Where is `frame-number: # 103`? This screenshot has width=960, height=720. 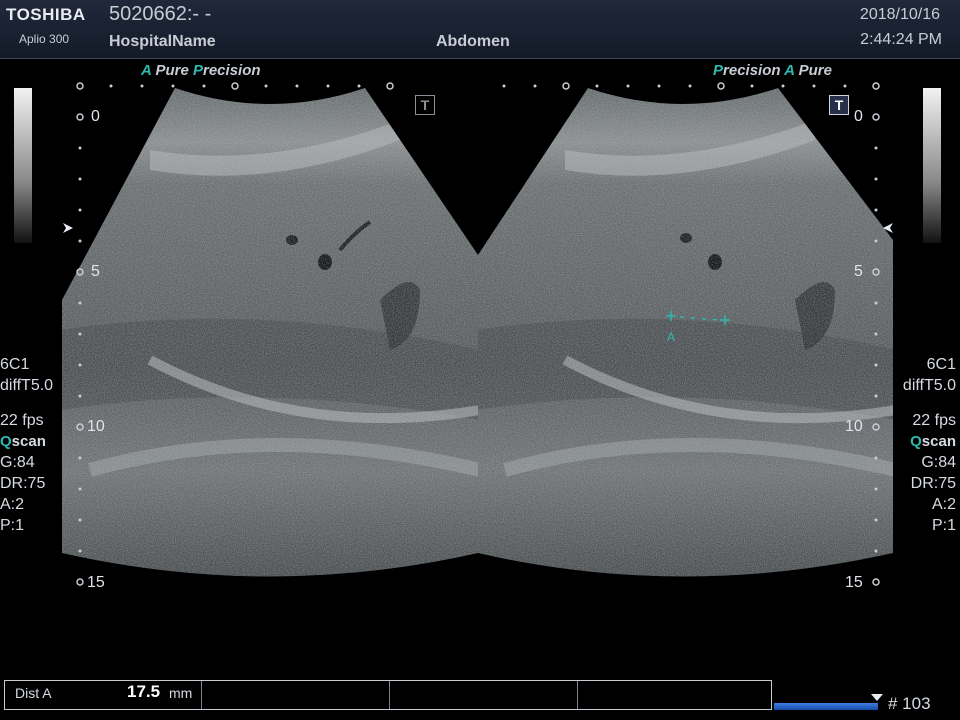
frame-number: # 103 is located at coordinates (909, 703).